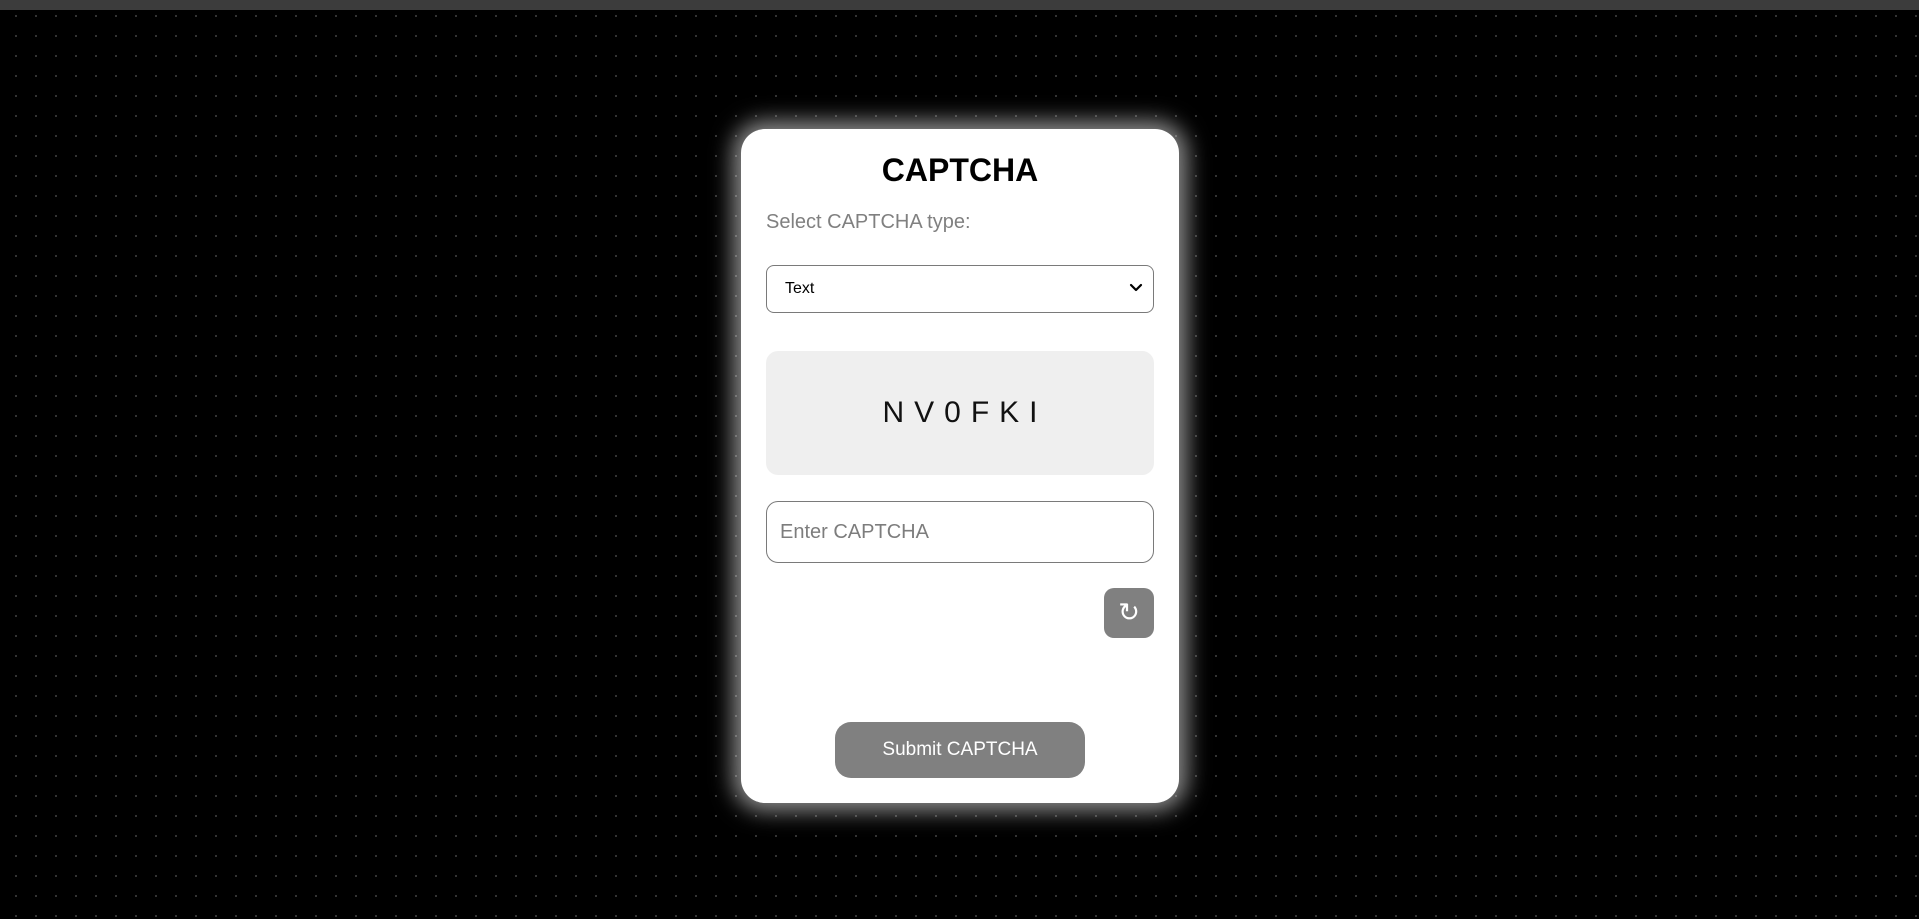  What do you see at coordinates (965, 412) in the screenshot?
I see `captcha-challenge-text: NV0FKI` at bounding box center [965, 412].